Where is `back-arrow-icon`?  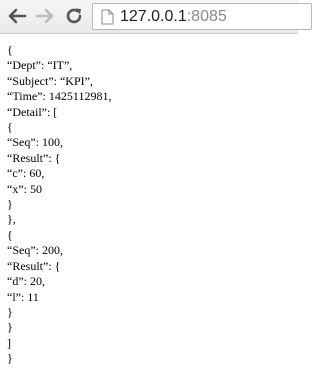
back-arrow-icon is located at coordinates (17, 16).